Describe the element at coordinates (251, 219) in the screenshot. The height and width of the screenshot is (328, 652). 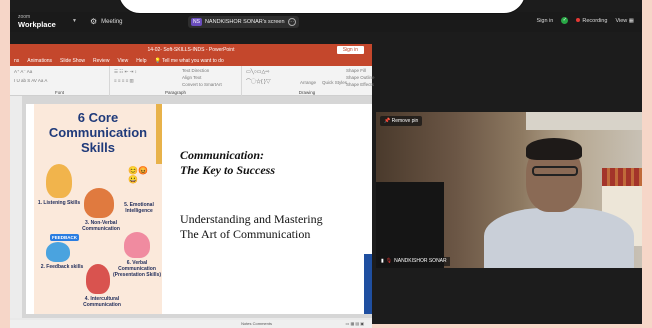
I see `slide-subtitle-line1: Understanding and Mastering` at that location.